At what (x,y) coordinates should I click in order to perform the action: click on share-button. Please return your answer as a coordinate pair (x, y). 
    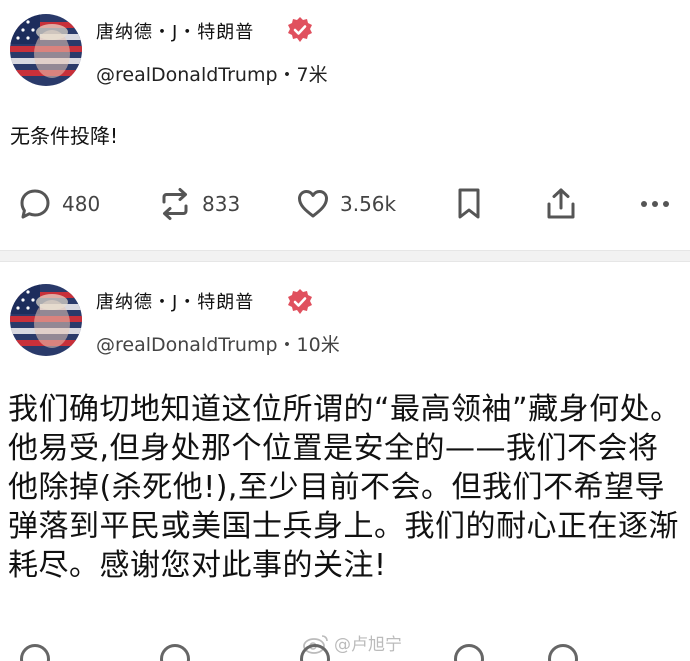
    Looking at the image, I should click on (561, 204).